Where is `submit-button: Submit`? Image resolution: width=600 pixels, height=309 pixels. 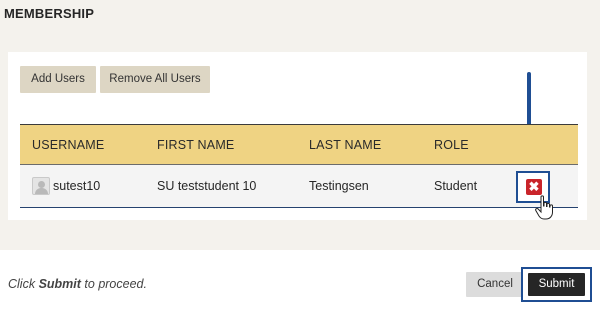 submit-button: Submit is located at coordinates (556, 284).